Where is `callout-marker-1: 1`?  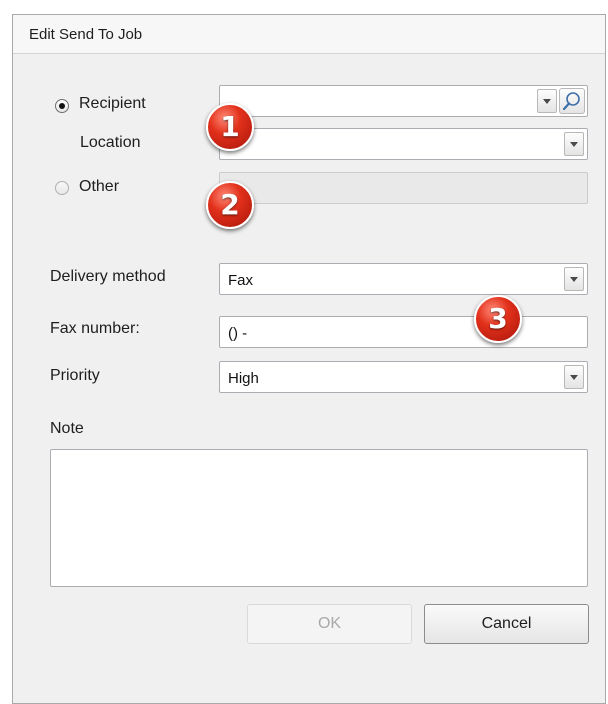 callout-marker-1: 1 is located at coordinates (230, 127).